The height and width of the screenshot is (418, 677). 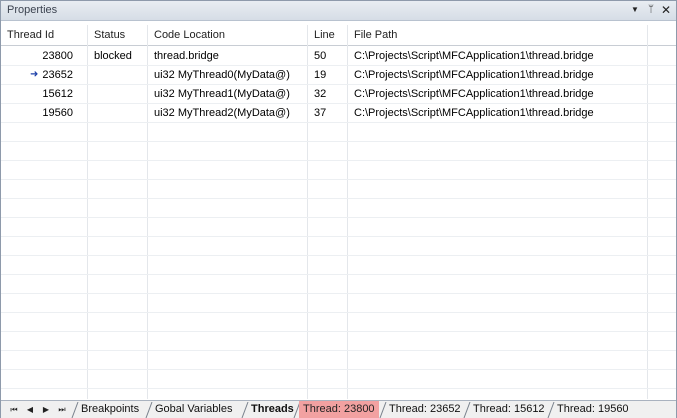 I want to click on tab-gobal-variables: Gobal Variables, so click(x=193, y=409).